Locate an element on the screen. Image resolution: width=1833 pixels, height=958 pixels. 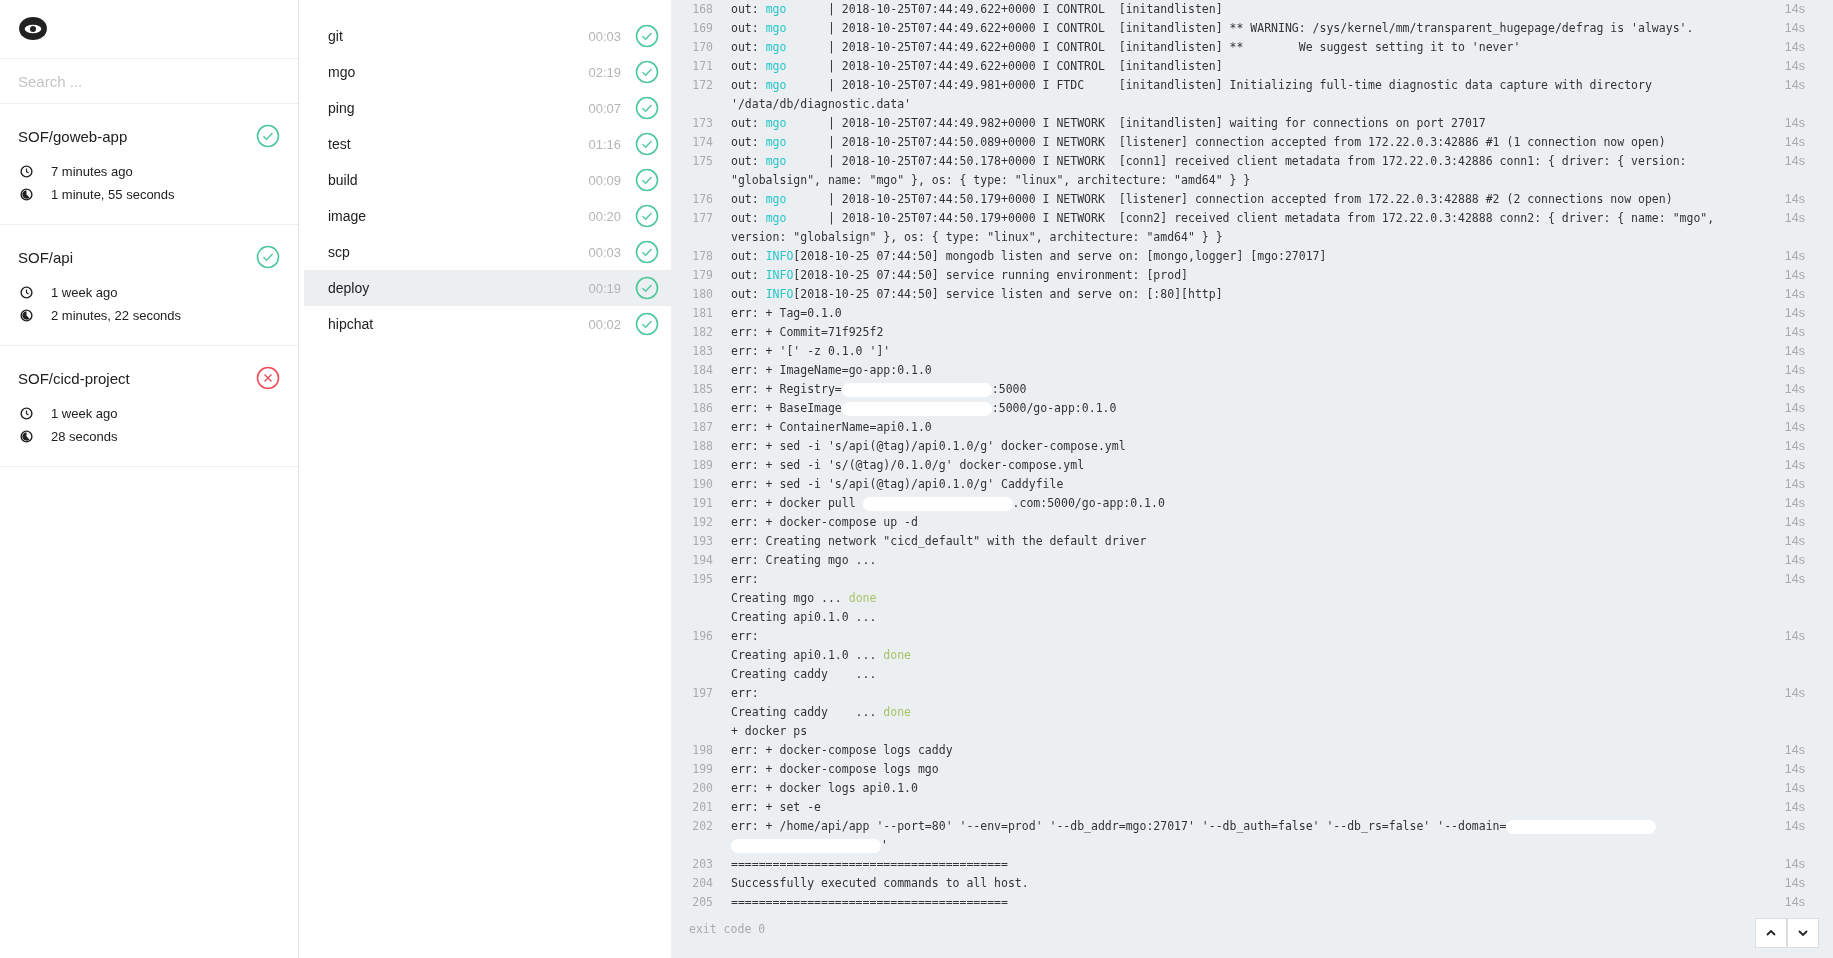
line-number: 191 is located at coordinates (702, 503).